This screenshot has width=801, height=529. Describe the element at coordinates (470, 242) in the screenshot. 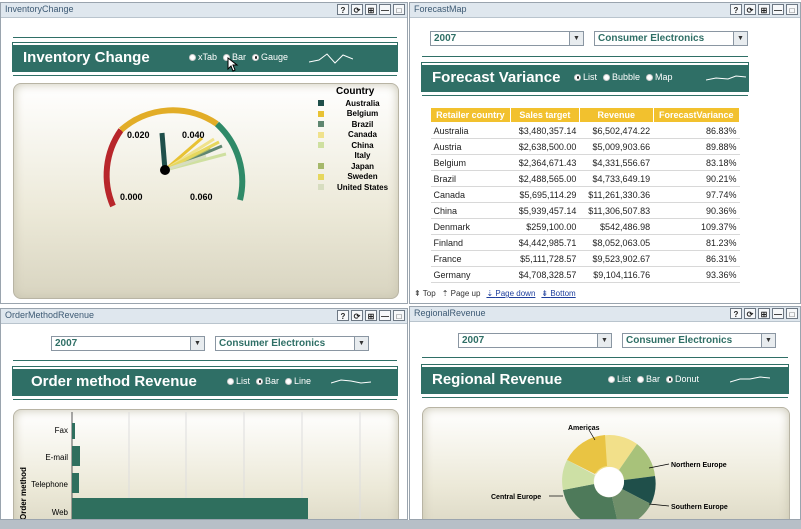

I see `table-cell: Finland` at that location.